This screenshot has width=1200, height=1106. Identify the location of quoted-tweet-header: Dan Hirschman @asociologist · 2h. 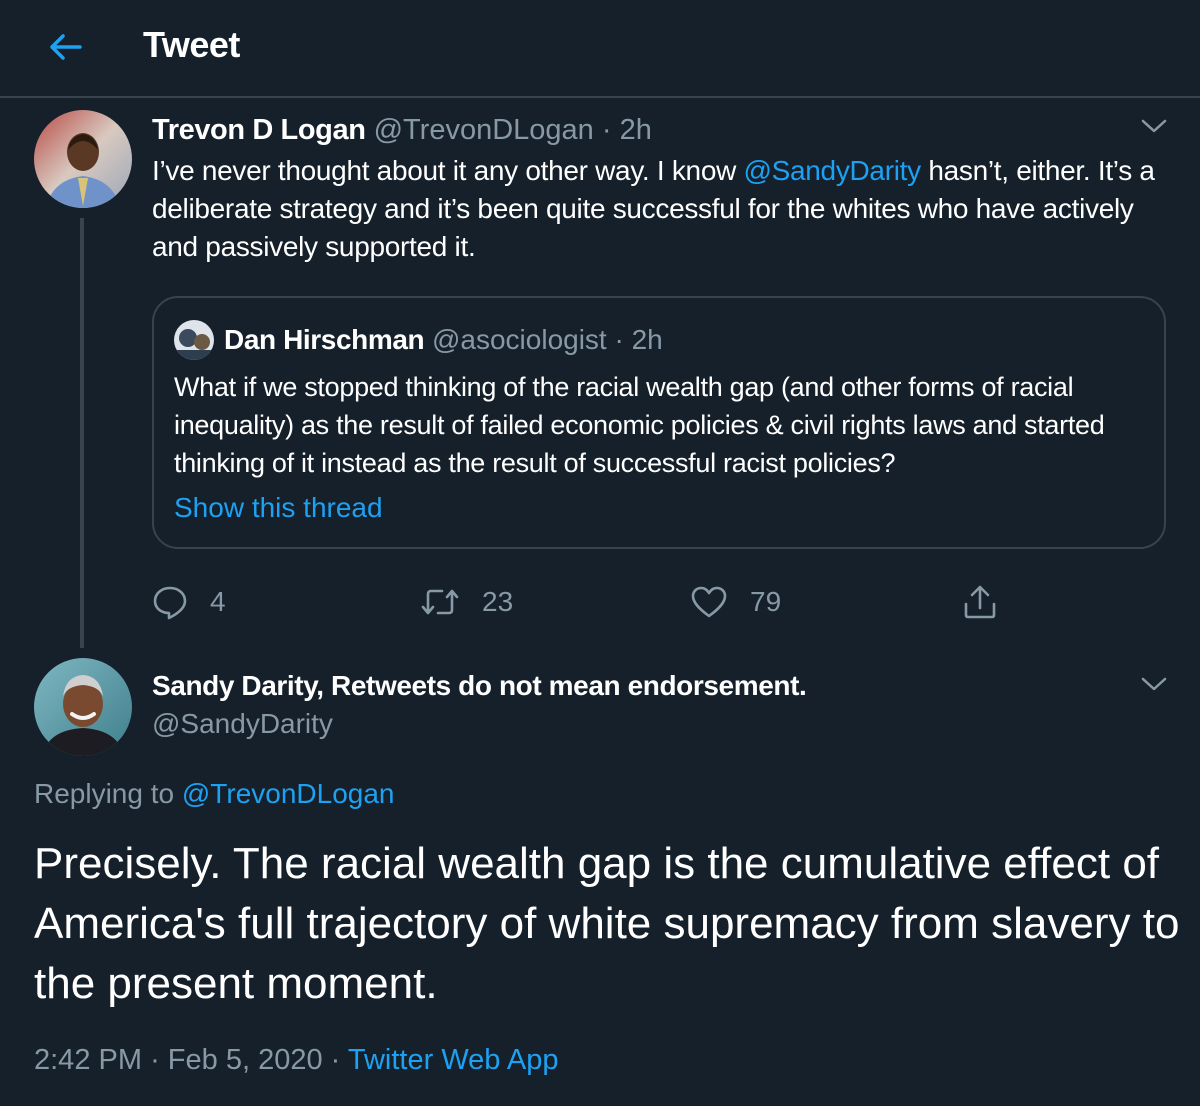
(443, 340).